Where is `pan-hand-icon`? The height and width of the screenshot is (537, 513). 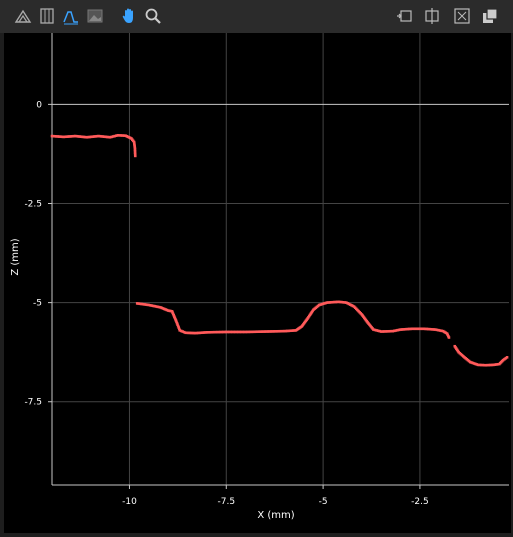
pan-hand-icon is located at coordinates (129, 16).